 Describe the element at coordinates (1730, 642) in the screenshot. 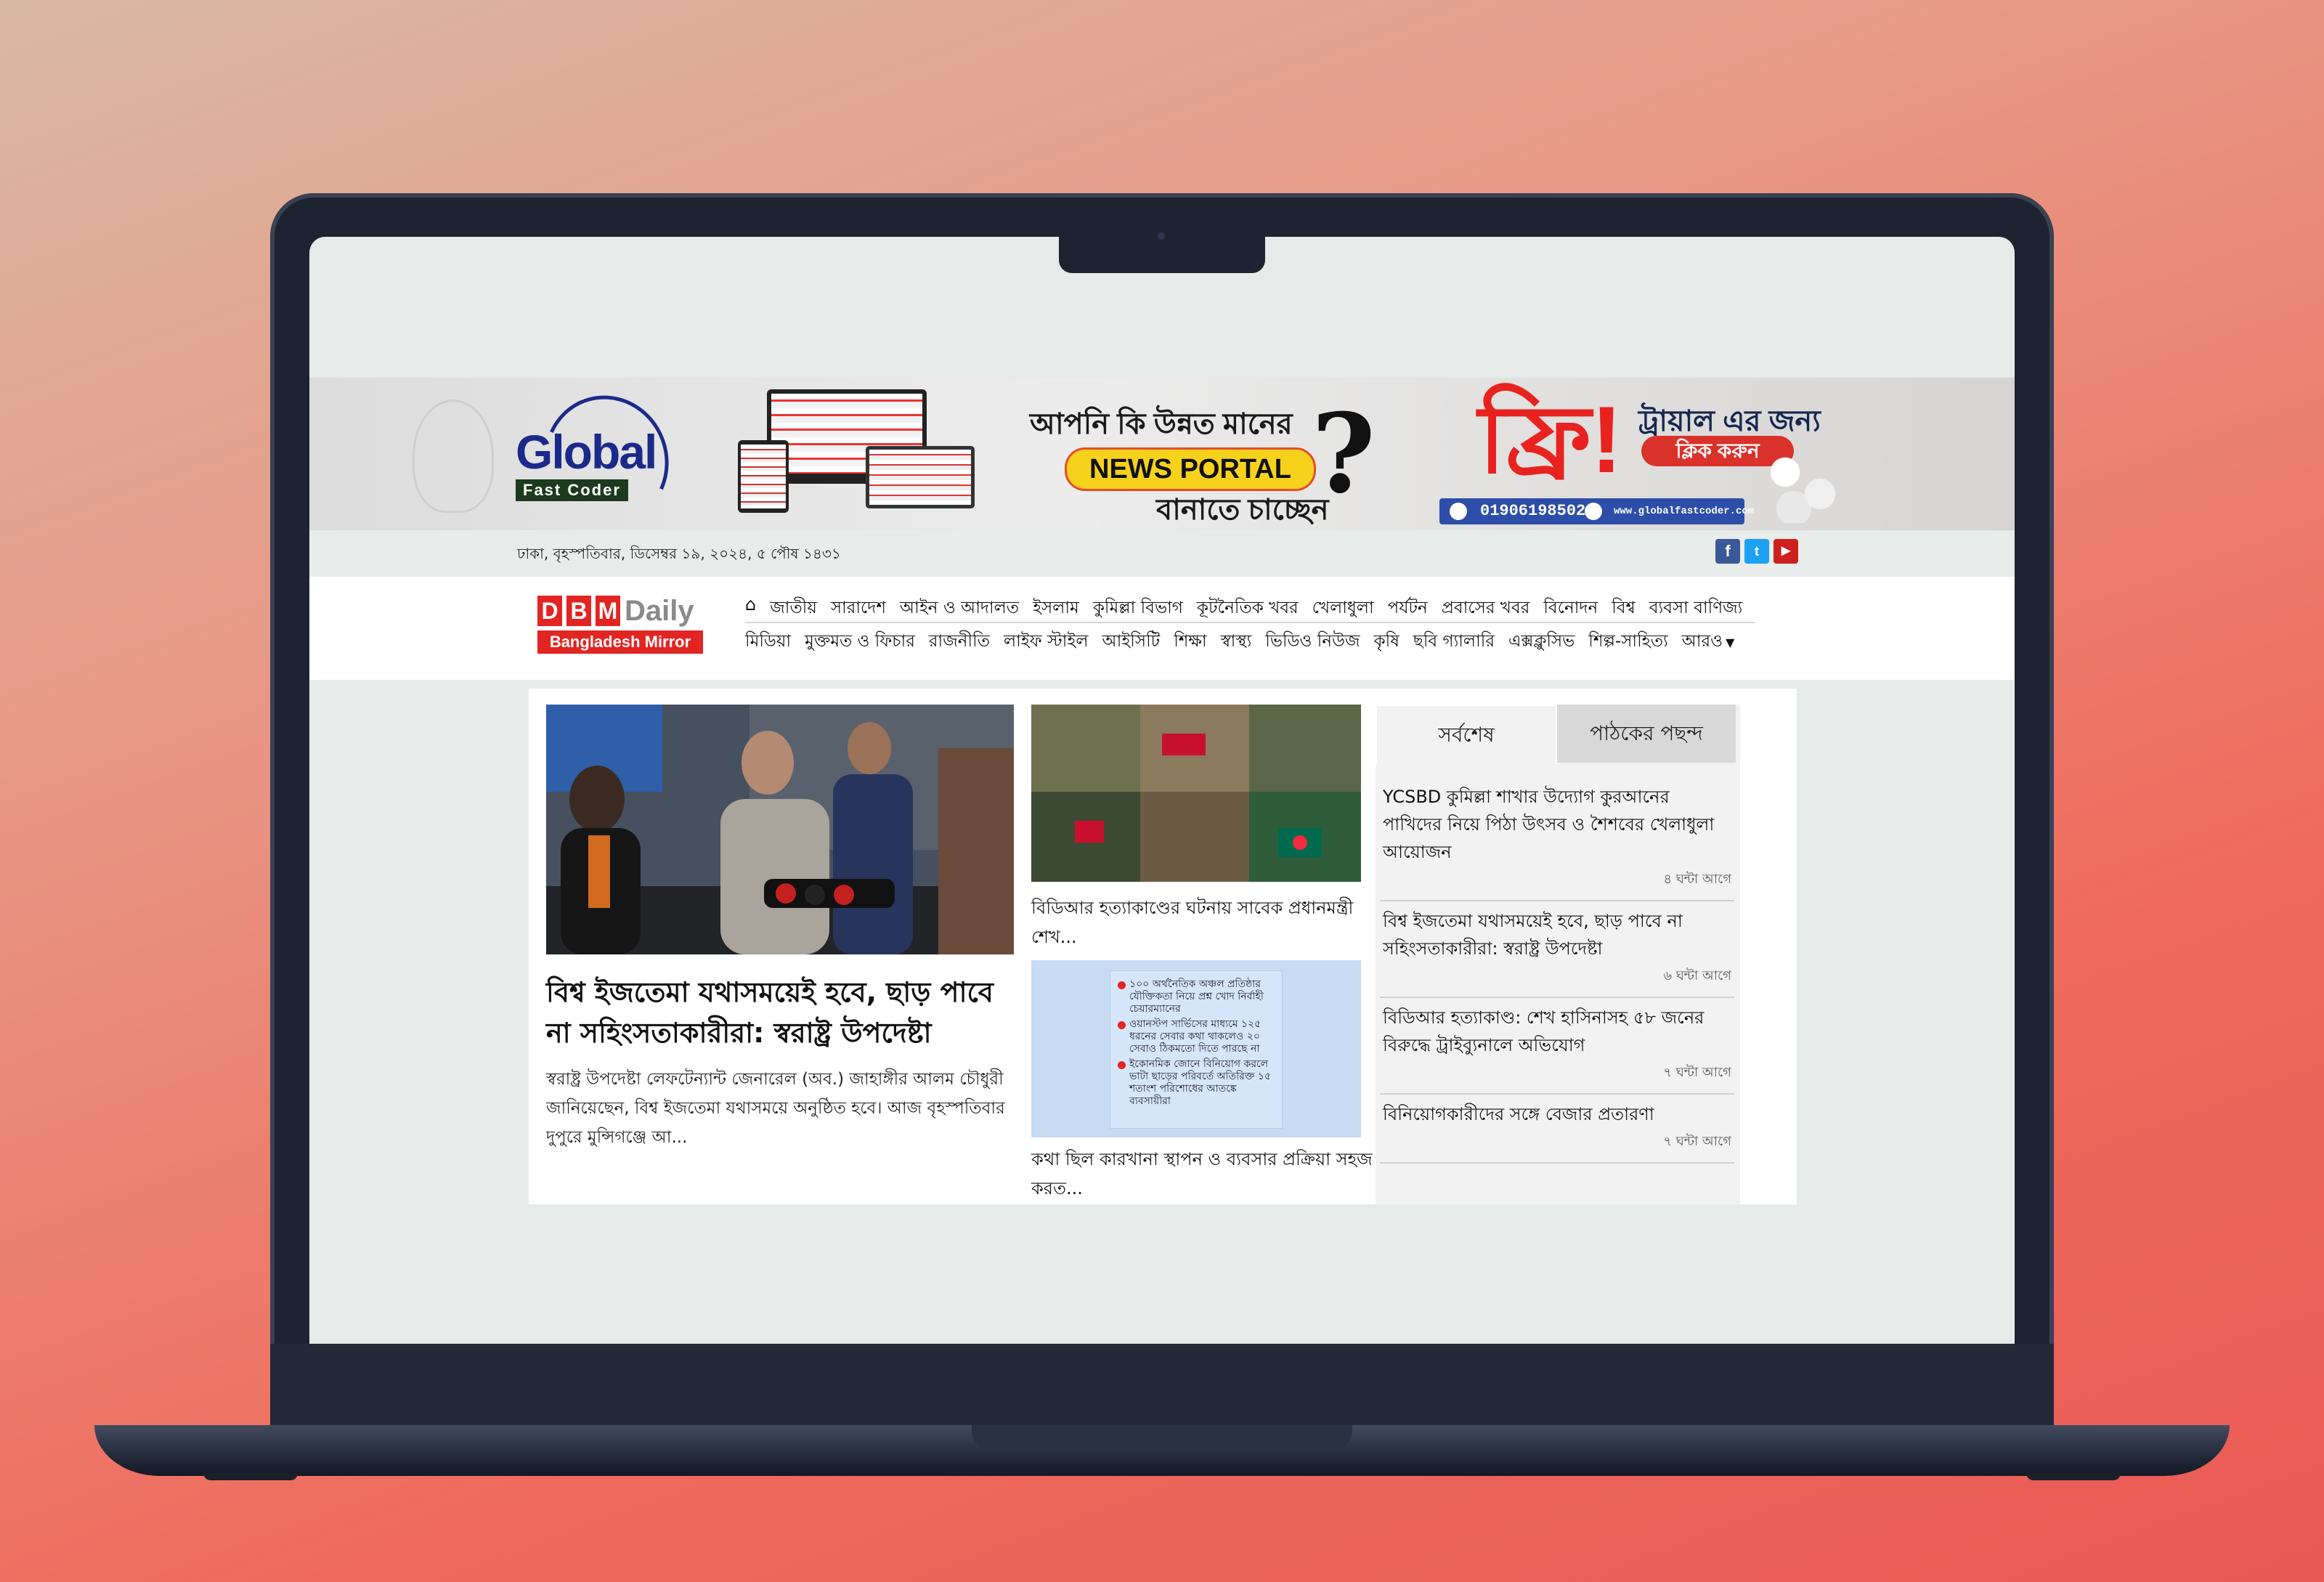

I see `caret-down-icon: ▼` at that location.